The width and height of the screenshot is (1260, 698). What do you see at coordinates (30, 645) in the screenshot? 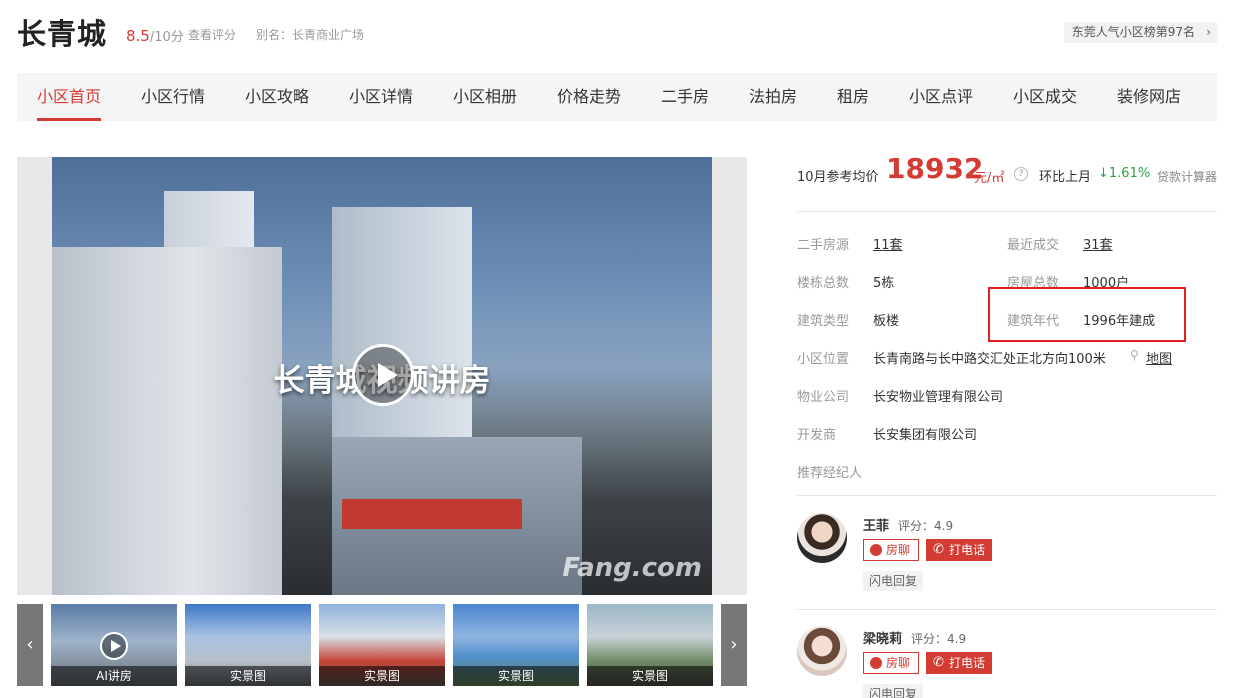
I see `prev-arrow-button: ‹` at bounding box center [30, 645].